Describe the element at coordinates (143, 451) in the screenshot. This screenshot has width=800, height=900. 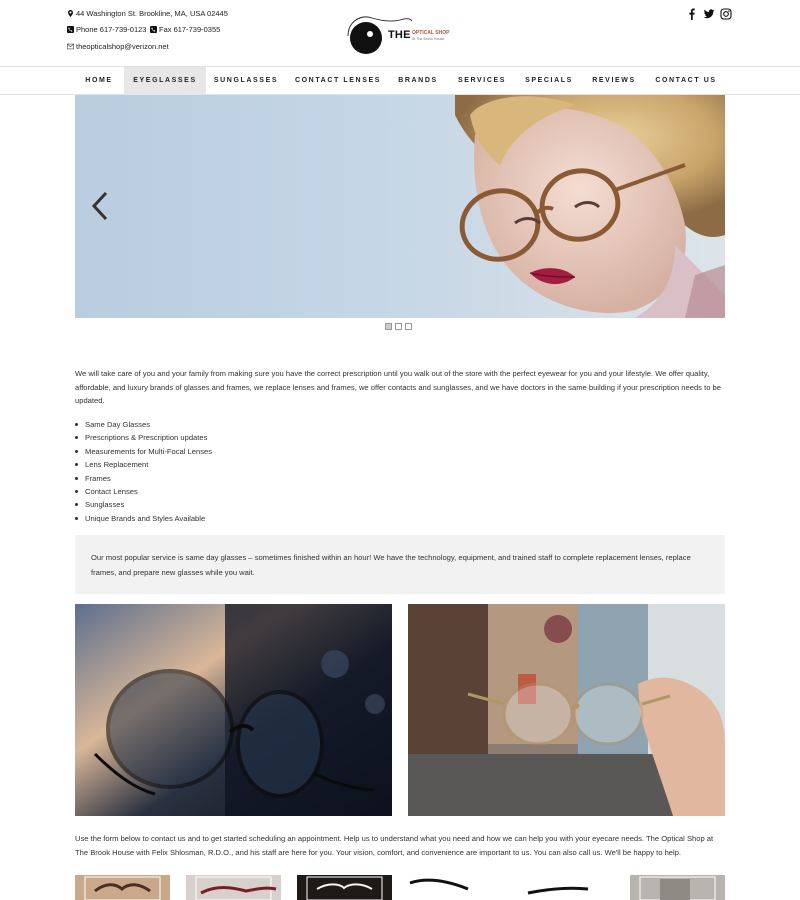
I see `list-item: Measurements for Multi-Focal Lenses` at that location.